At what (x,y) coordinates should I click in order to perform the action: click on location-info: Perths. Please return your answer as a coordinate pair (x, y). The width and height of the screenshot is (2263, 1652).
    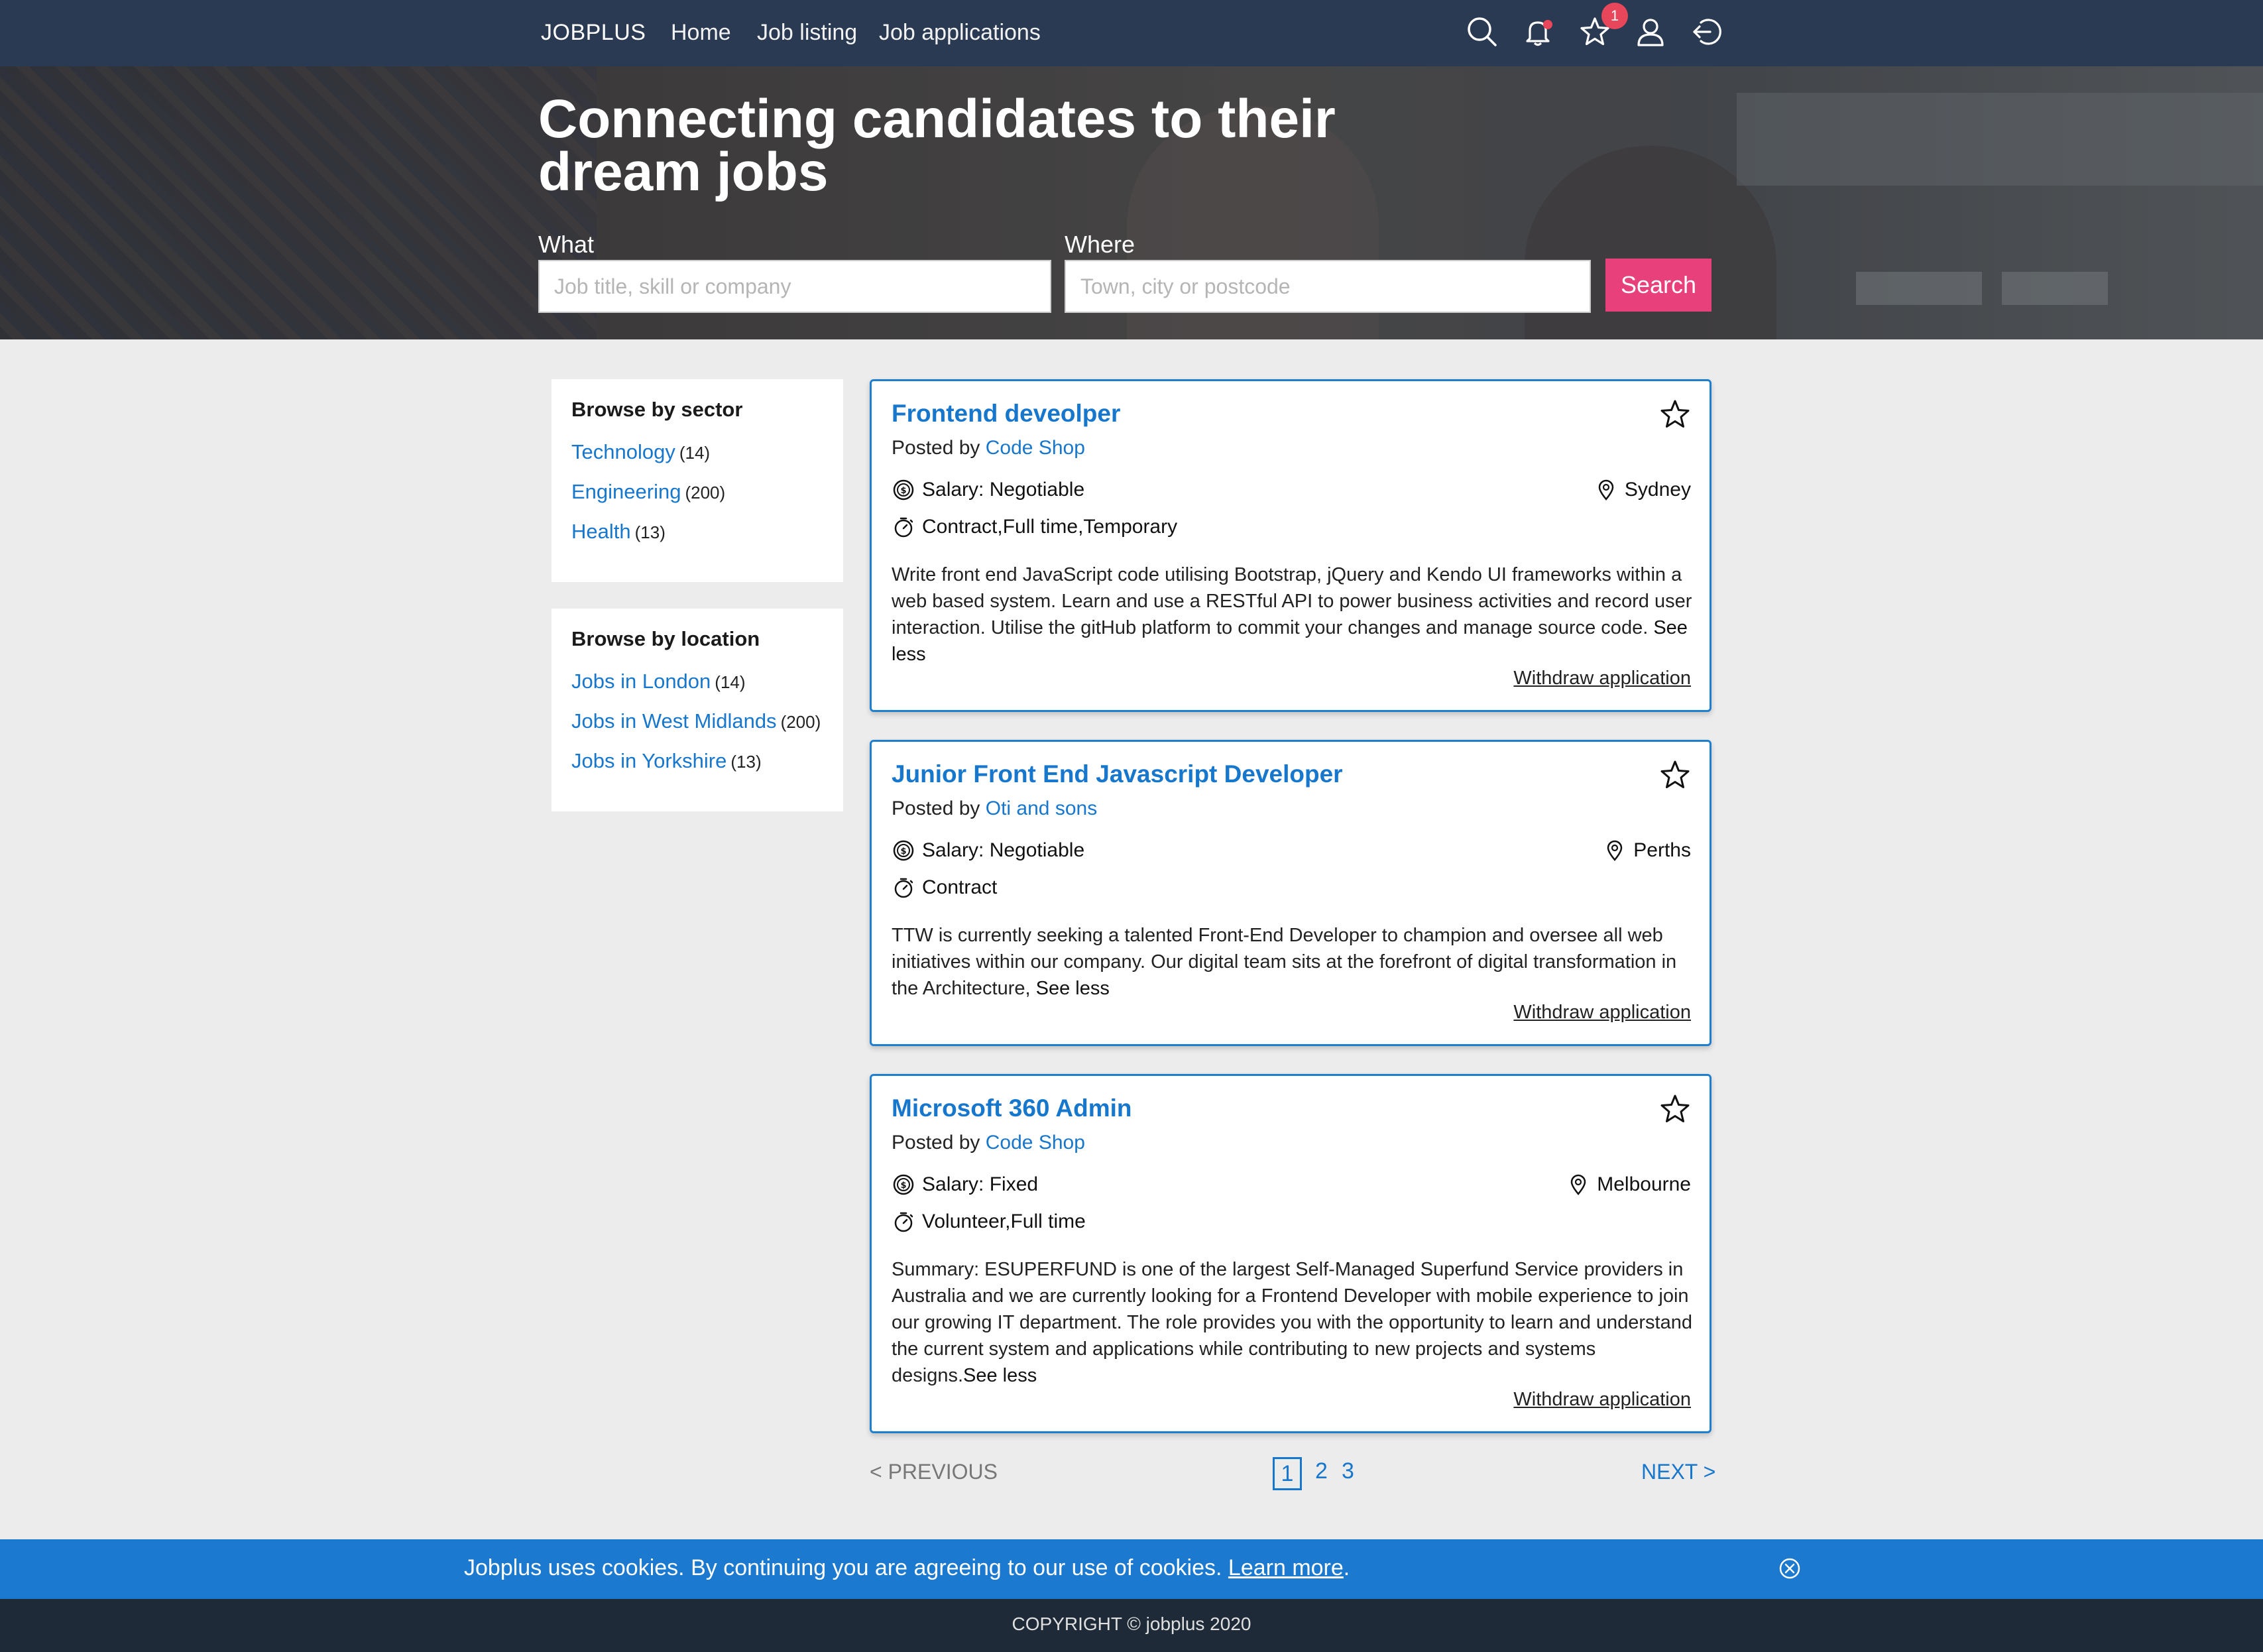
    Looking at the image, I should click on (1647, 850).